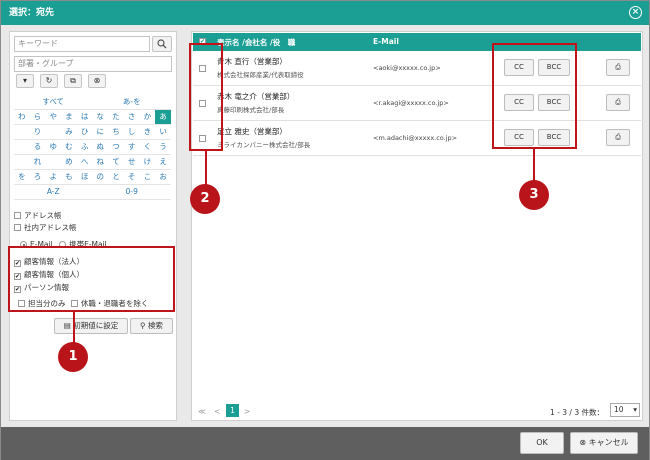  Describe the element at coordinates (163, 117) in the screenshot. I see `kana-cell-selected: あ` at that location.